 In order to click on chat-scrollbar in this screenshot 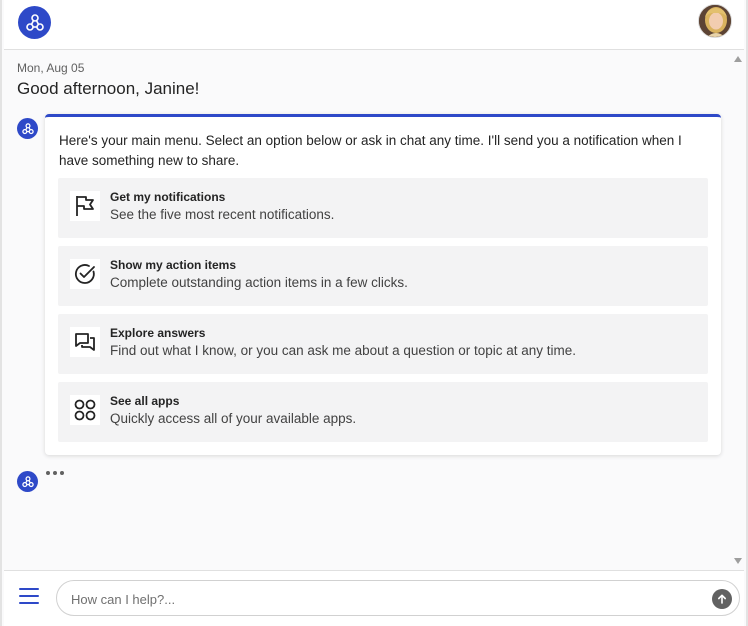, I will do `click(738, 310)`.